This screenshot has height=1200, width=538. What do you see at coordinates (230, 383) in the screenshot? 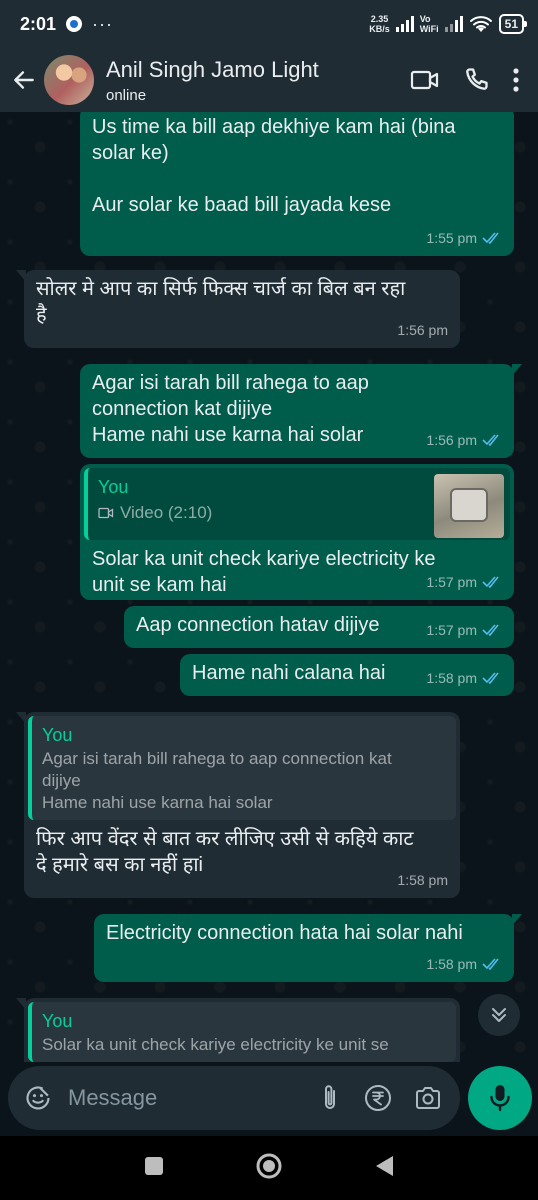
I see `message-line: Agar isi tarah bill rahega to aap` at bounding box center [230, 383].